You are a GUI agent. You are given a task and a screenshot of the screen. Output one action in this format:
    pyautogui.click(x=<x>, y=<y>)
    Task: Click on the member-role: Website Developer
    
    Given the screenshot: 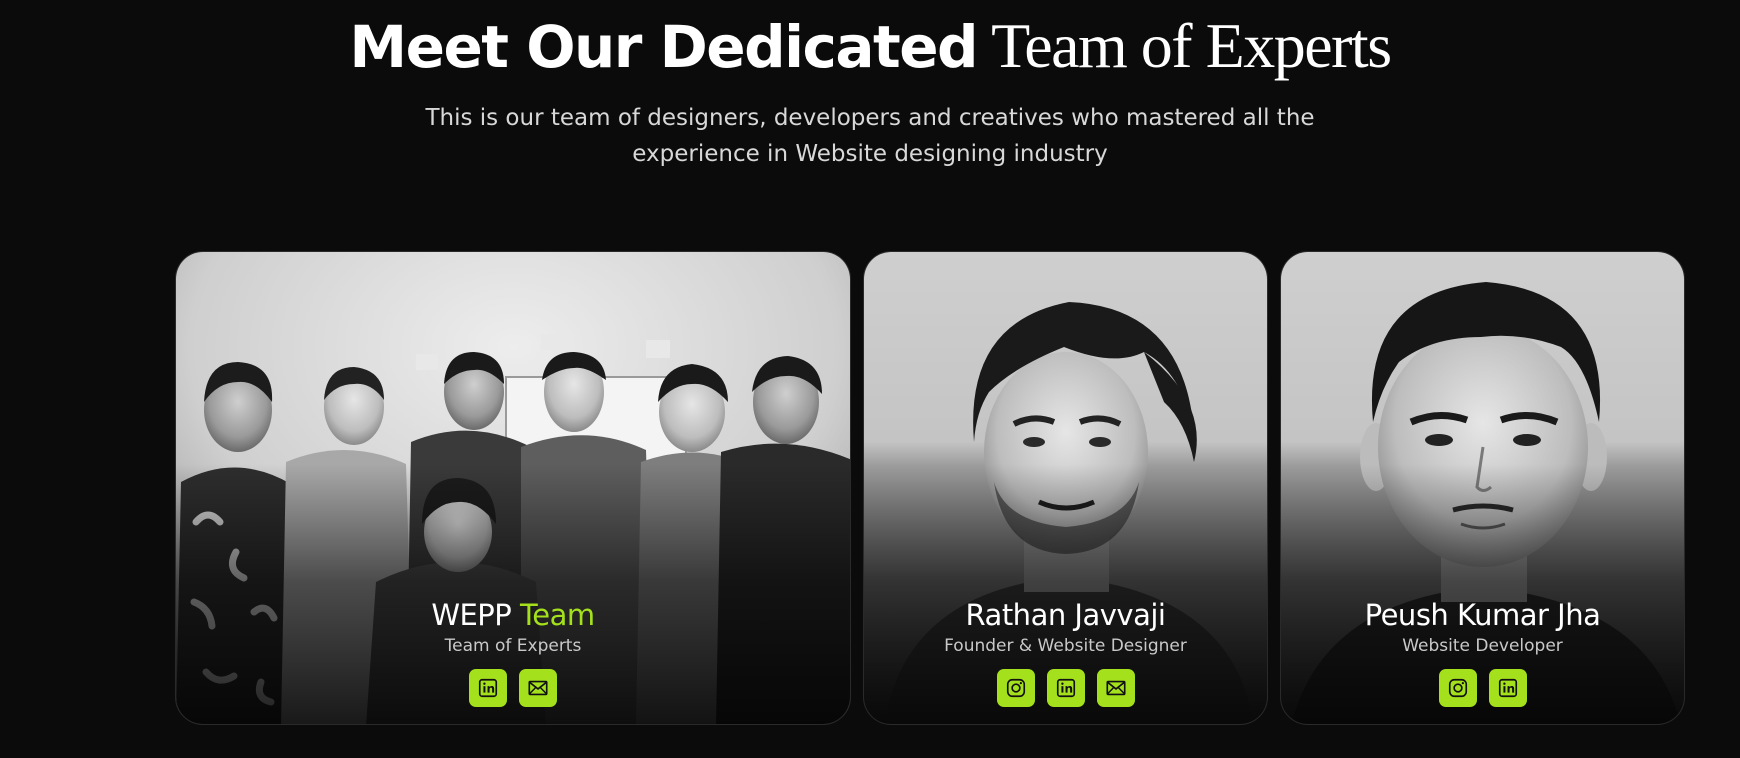 What is the action you would take?
    pyautogui.click(x=1482, y=646)
    